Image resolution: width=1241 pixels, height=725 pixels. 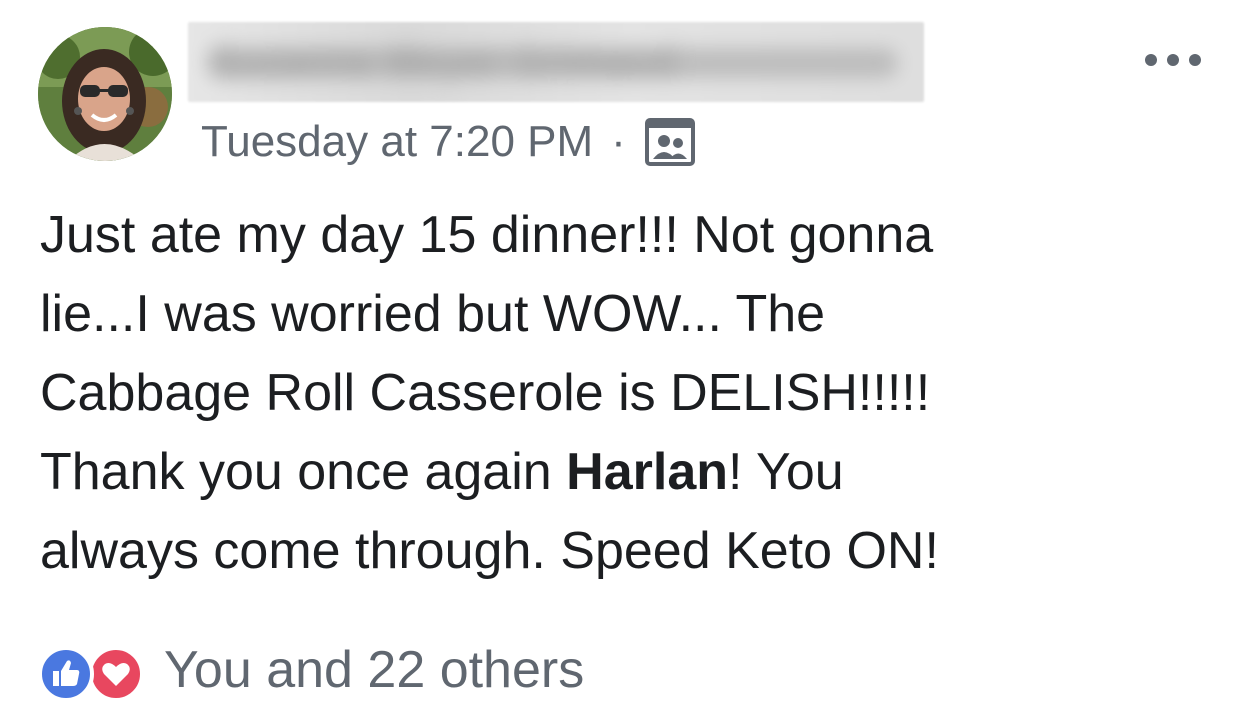 I want to click on more-options-button, so click(x=1173, y=60).